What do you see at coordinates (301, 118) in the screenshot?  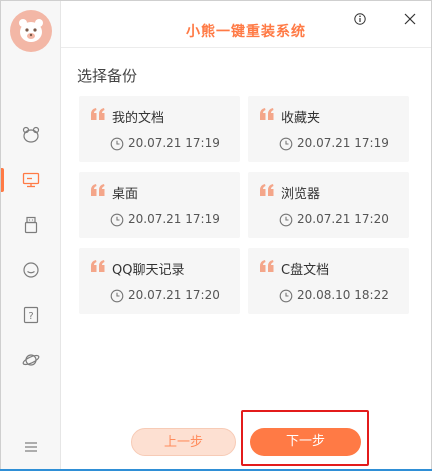 I see `backup-item-name: 收藏夹` at bounding box center [301, 118].